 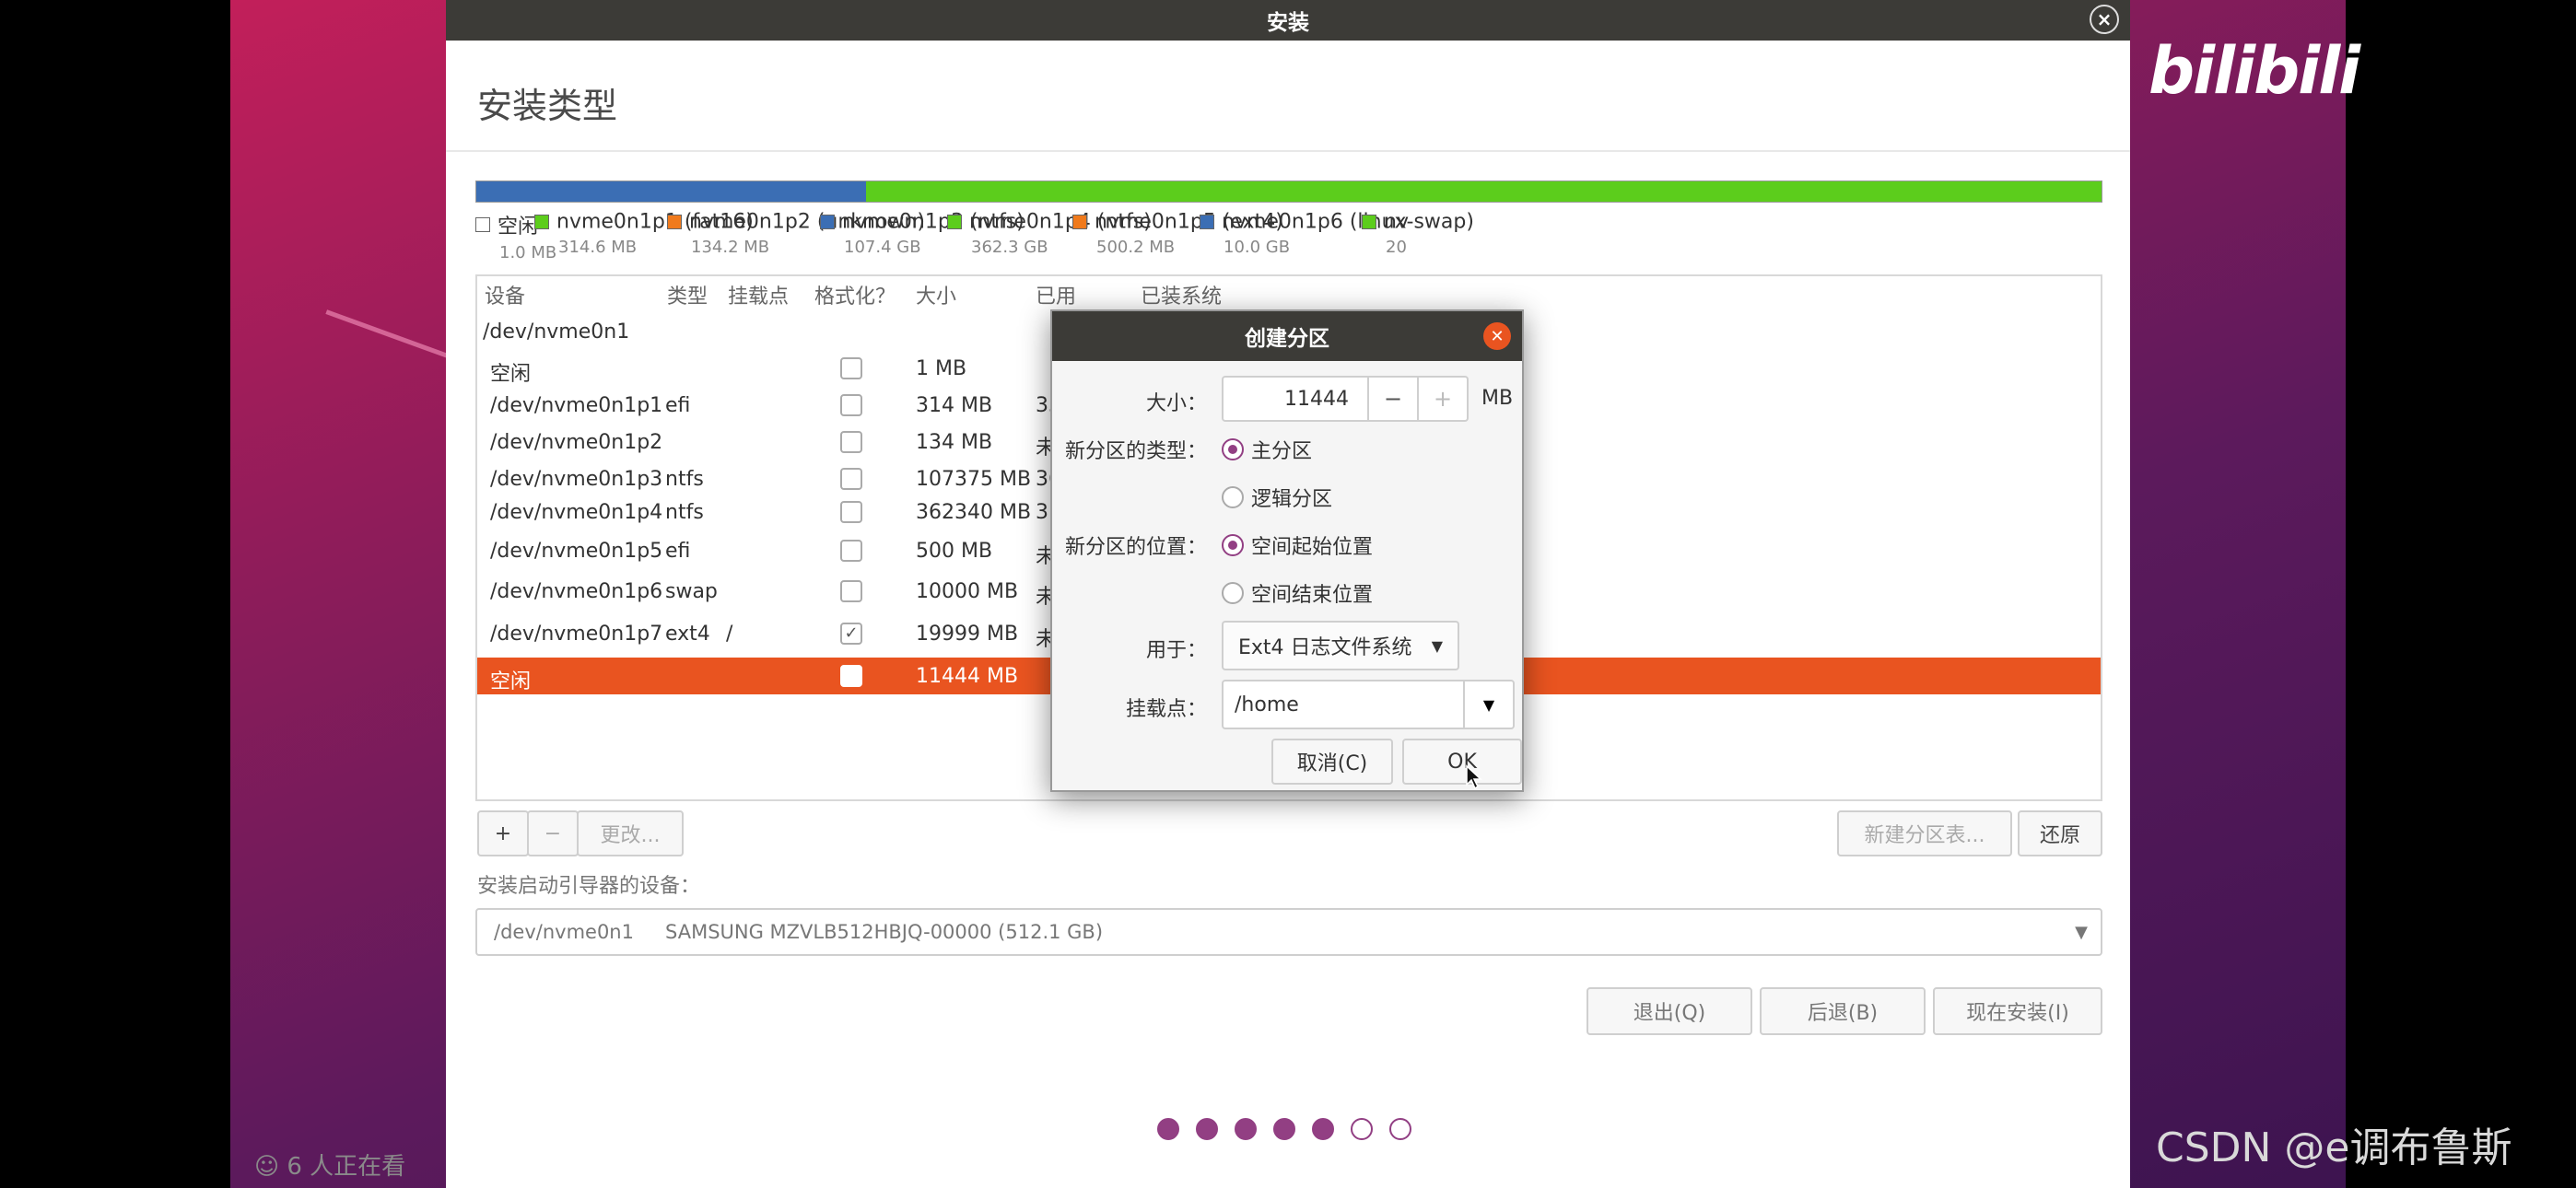 I want to click on row-mount: /, so click(x=729, y=634).